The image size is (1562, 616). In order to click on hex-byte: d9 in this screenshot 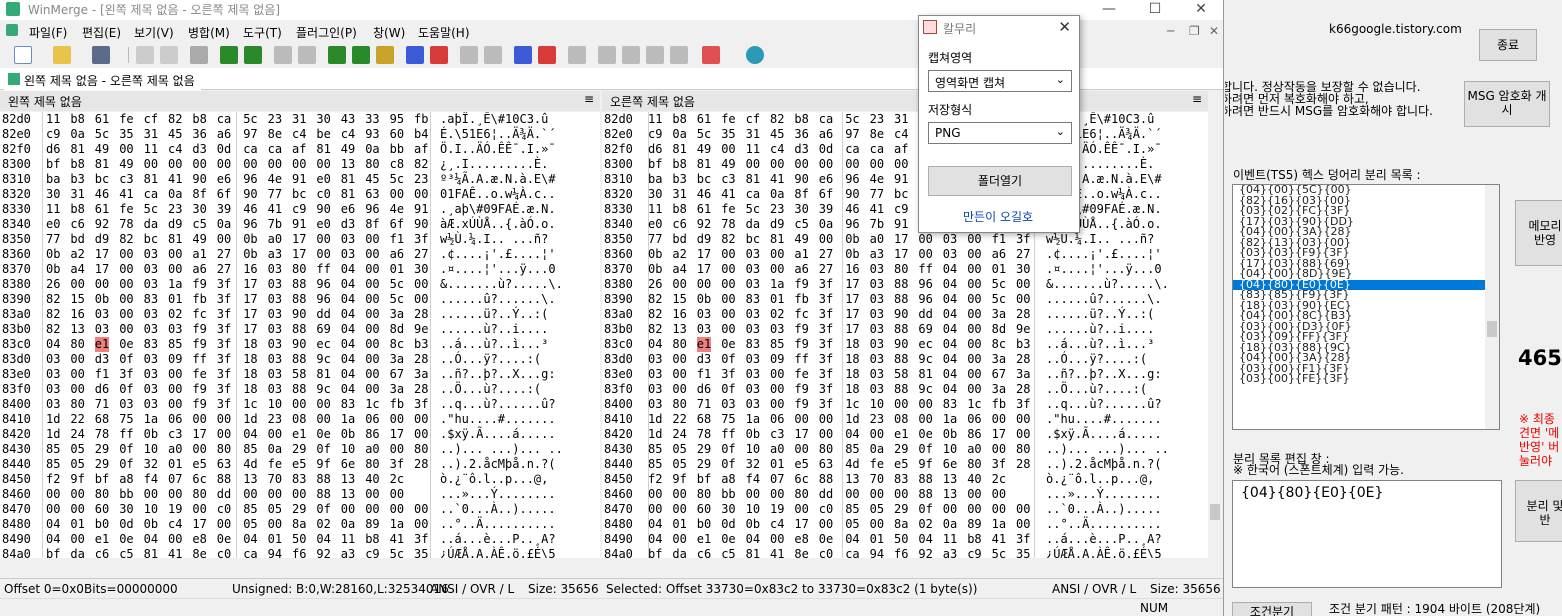, I will do `click(102, 239)`.